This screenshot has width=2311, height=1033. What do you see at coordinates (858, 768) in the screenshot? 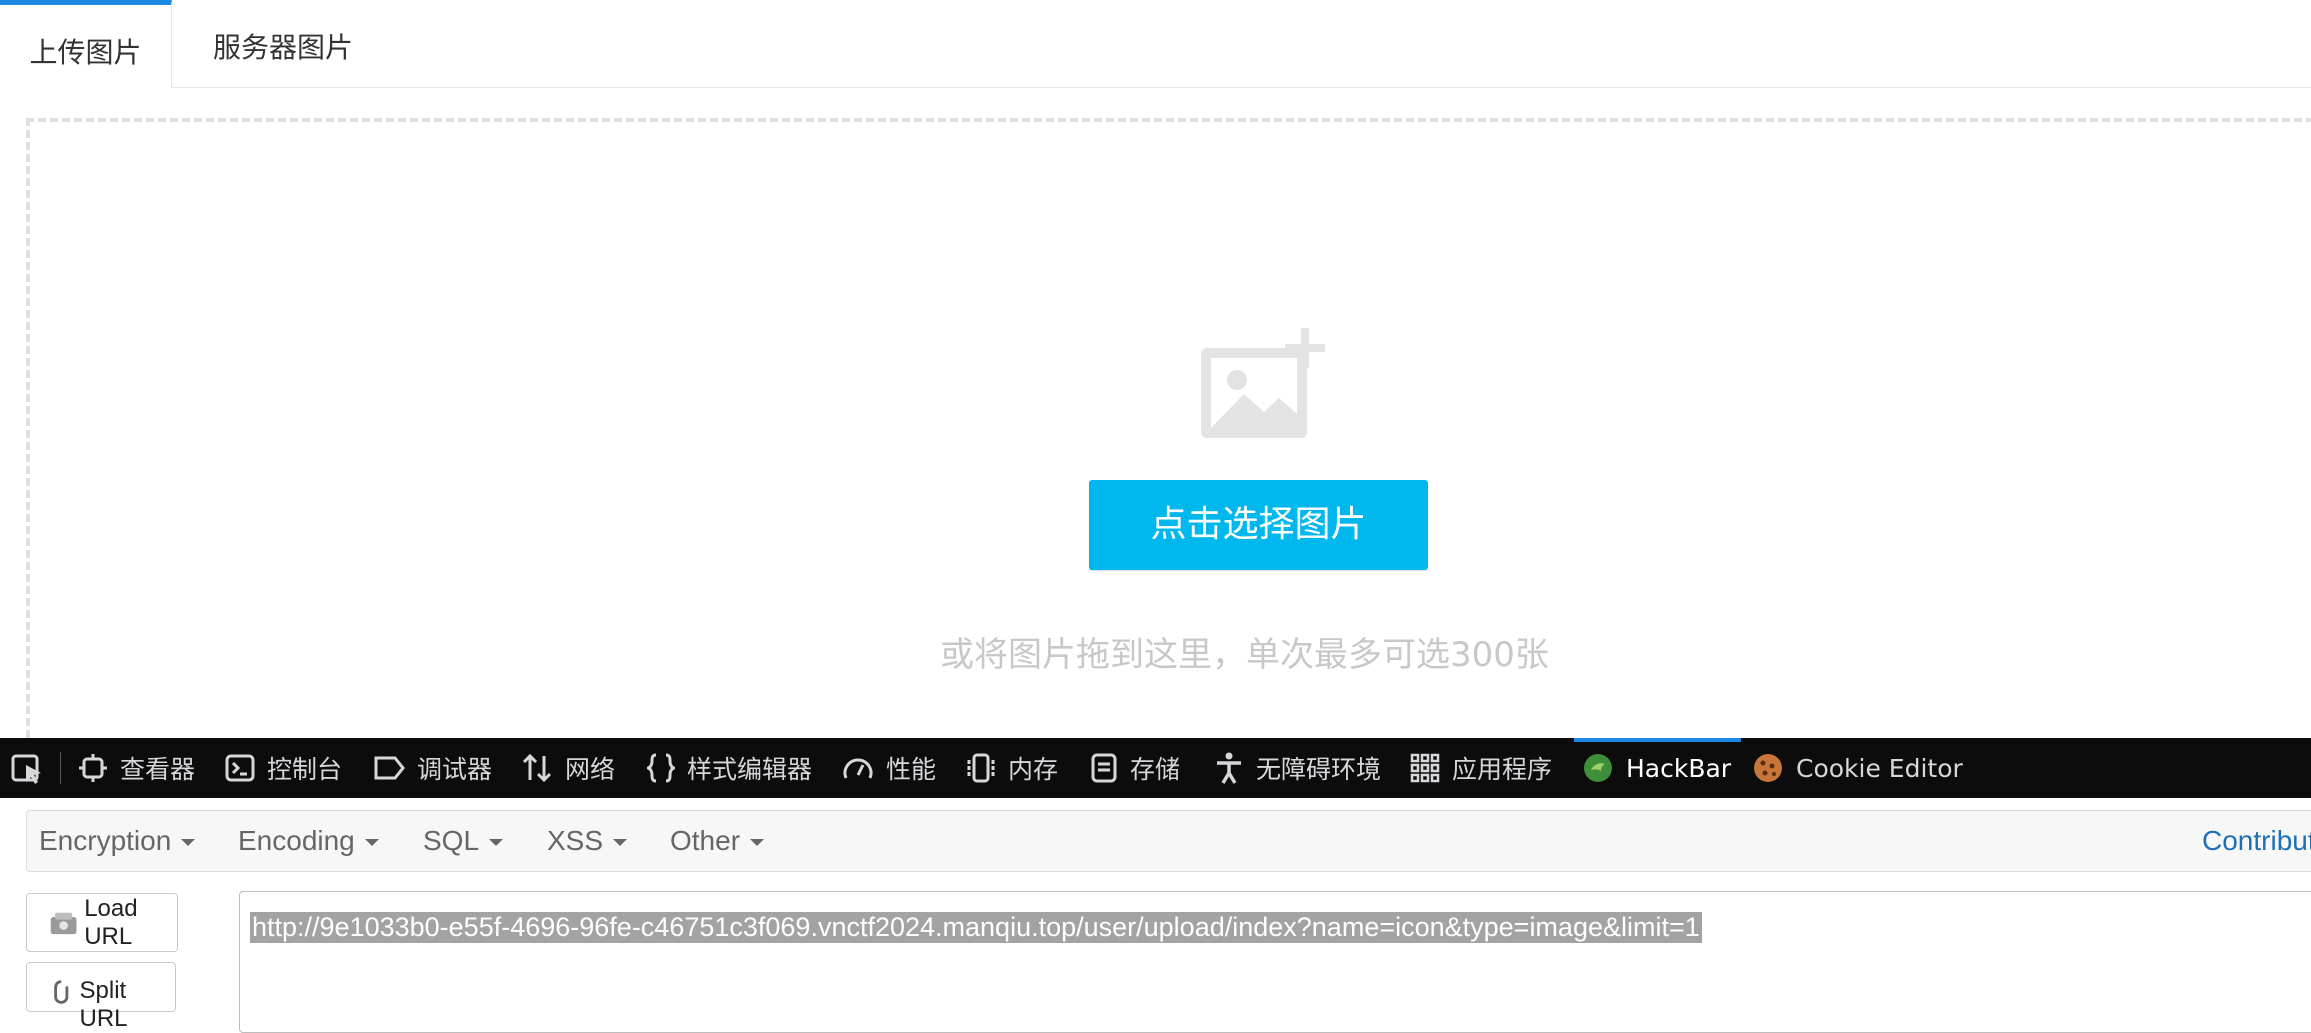
I see `performance-icon` at bounding box center [858, 768].